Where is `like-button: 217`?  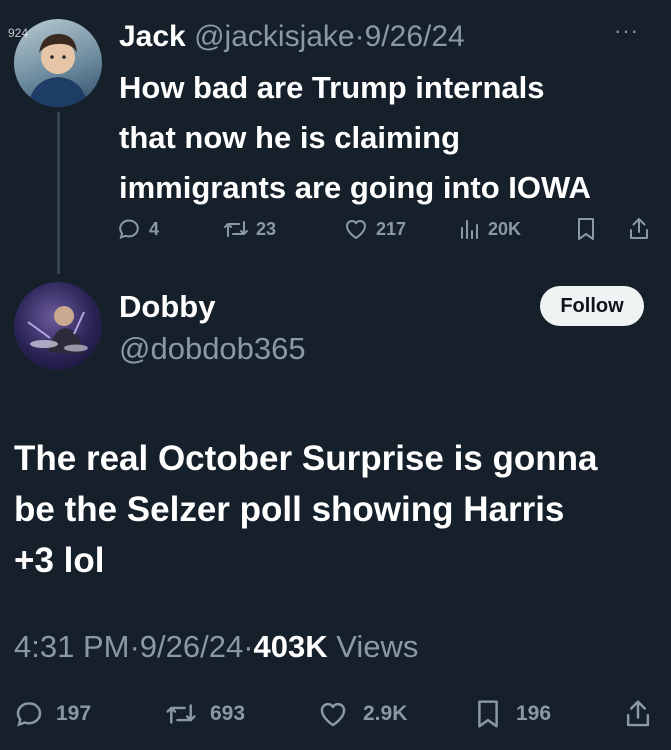 like-button: 217 is located at coordinates (374, 229).